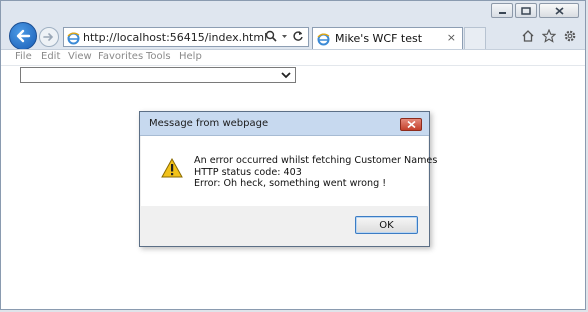 Image resolution: width=588 pixels, height=312 pixels. I want to click on message-line: HTTP status code: 403, so click(248, 172).